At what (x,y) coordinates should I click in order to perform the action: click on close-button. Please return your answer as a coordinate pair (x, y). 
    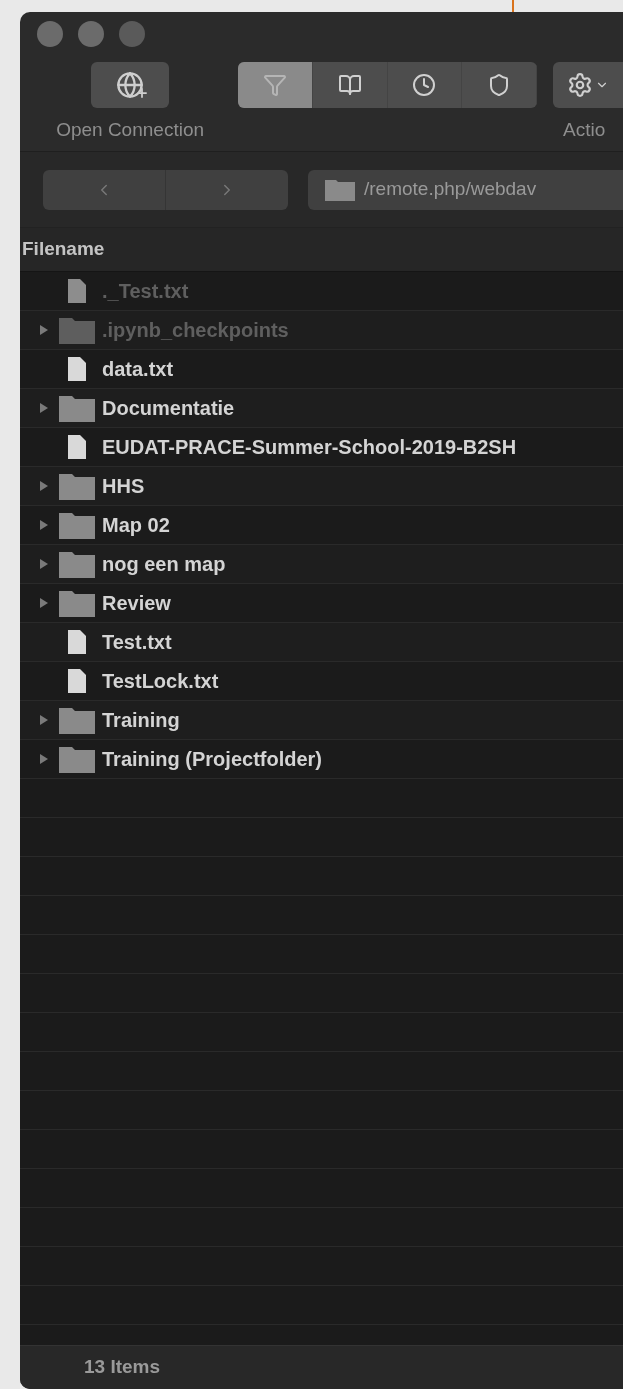
    Looking at the image, I should click on (50, 34).